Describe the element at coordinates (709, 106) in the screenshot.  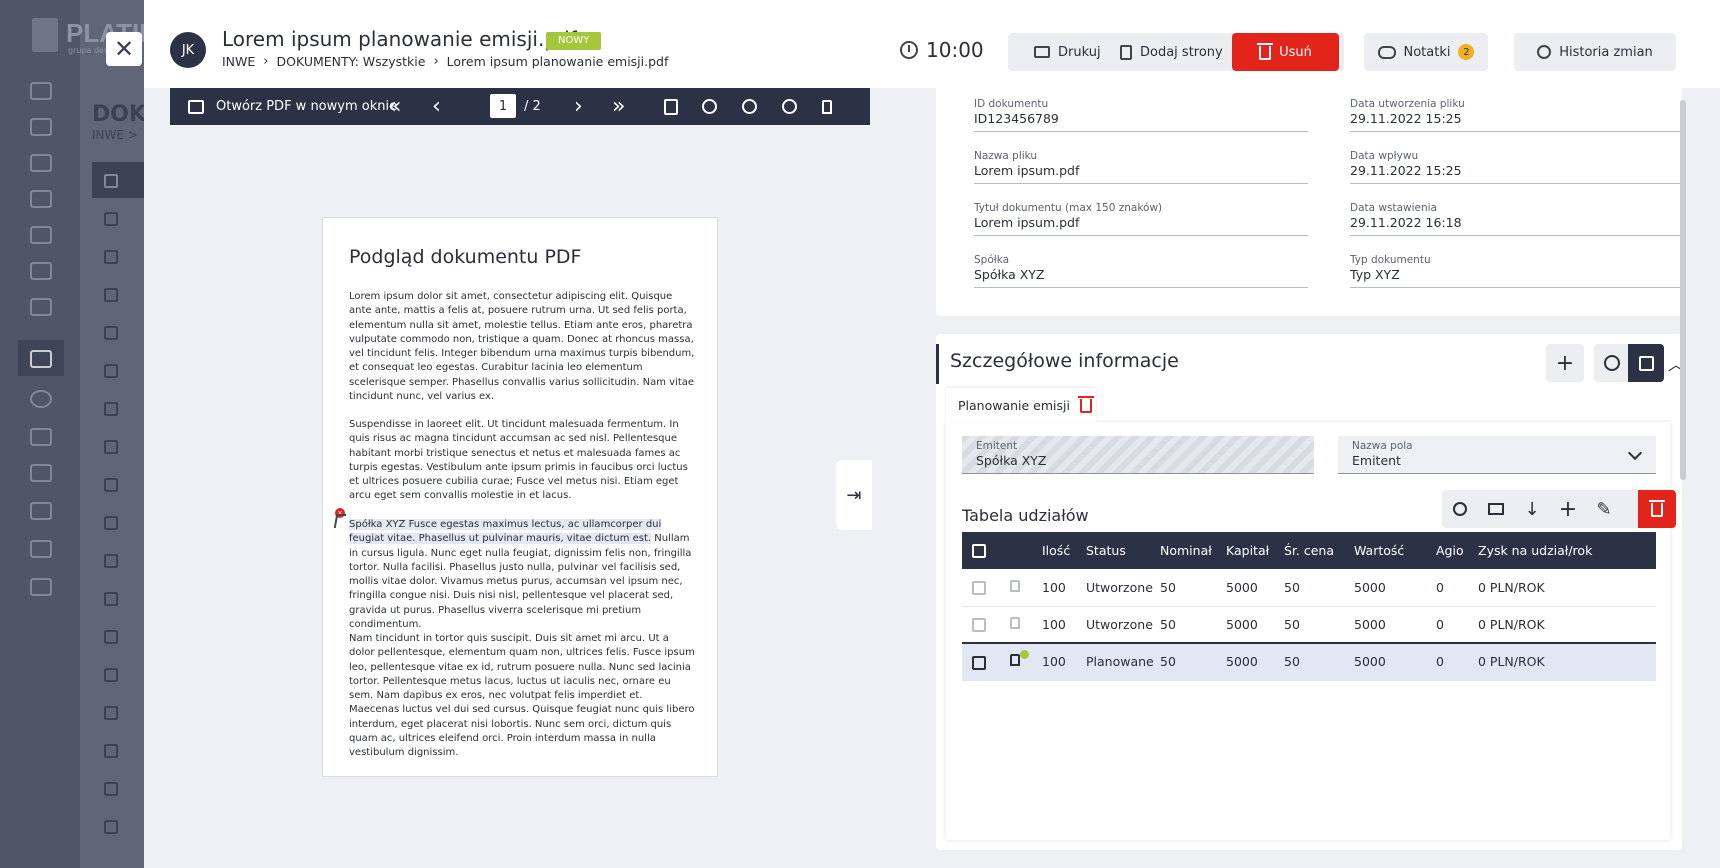
I see `zoom-fit-button` at that location.